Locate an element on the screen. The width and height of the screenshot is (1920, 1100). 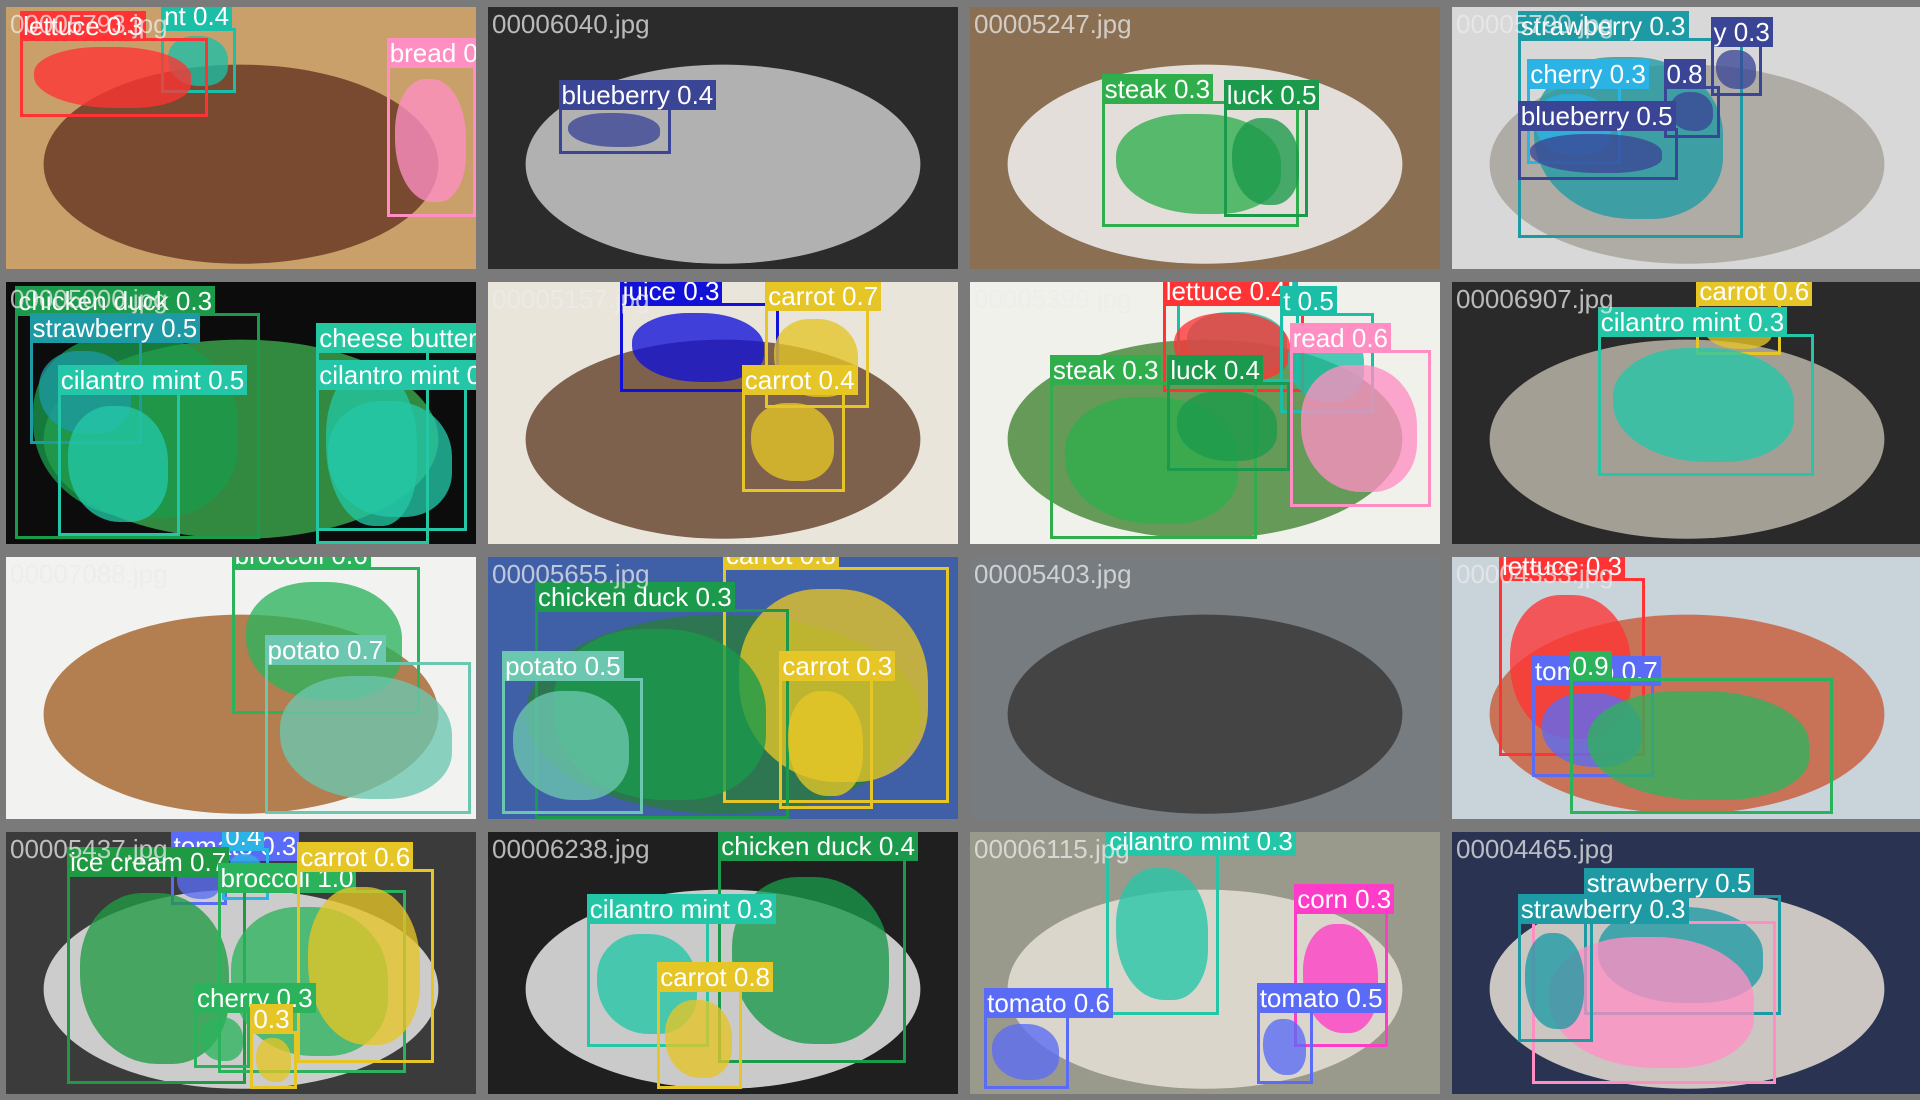
detection-label: lettuce 0.4 is located at coordinates (1225, 294).